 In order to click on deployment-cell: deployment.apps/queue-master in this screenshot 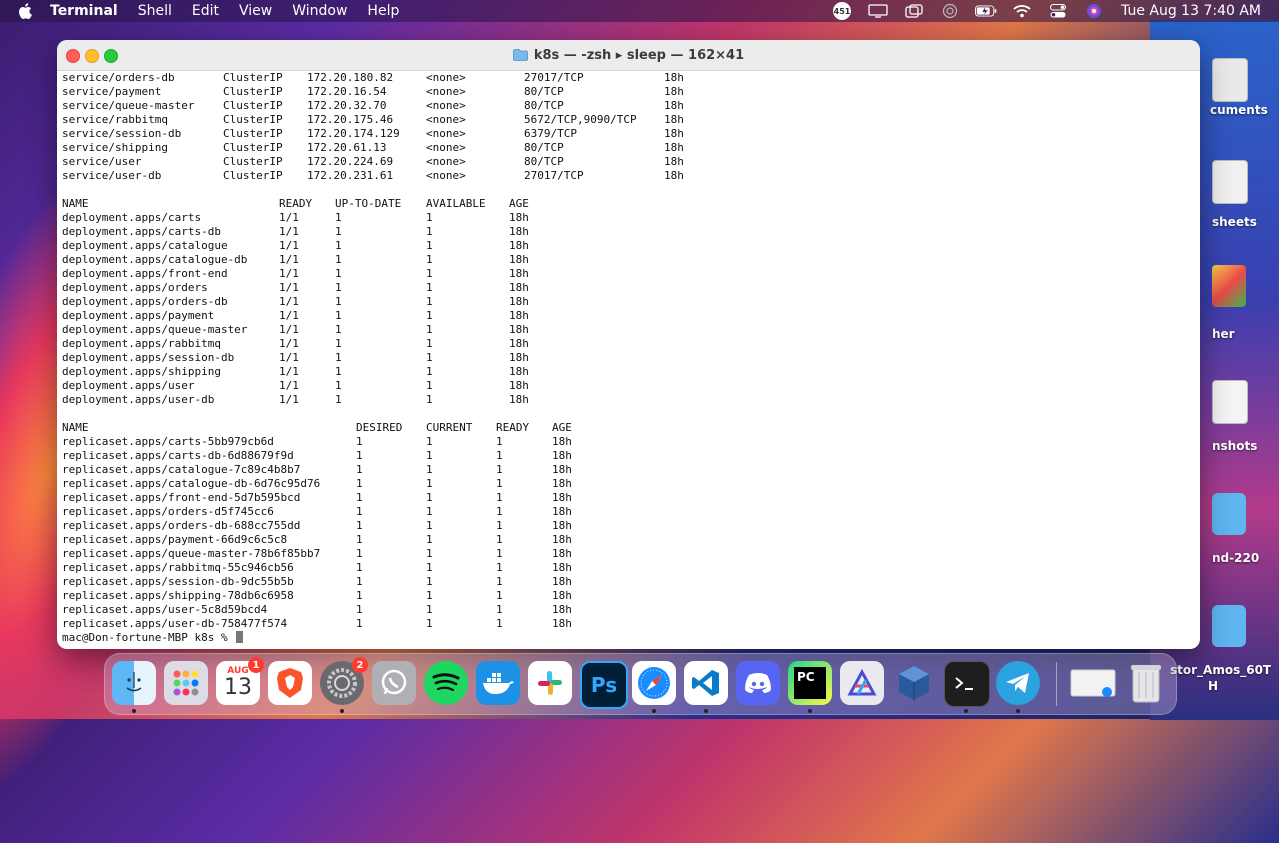, I will do `click(155, 329)`.